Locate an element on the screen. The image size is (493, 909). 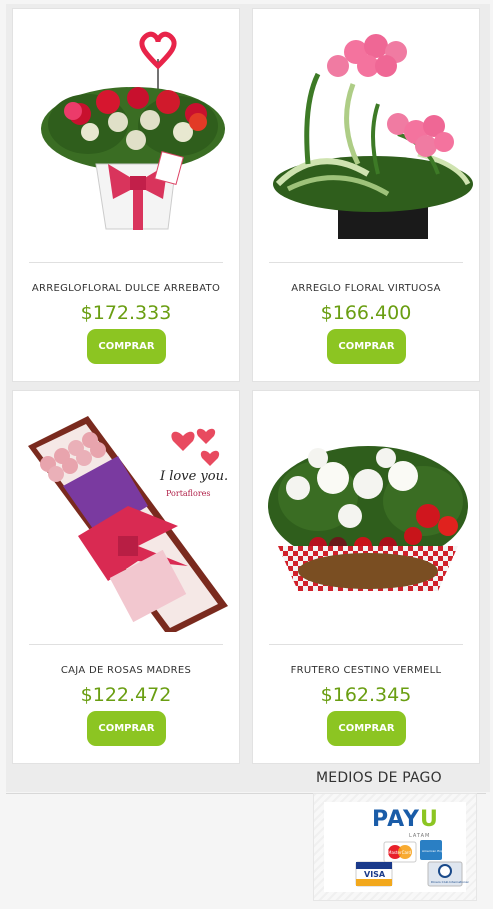
mastercard-label: MasterCard is located at coordinates (399, 852).